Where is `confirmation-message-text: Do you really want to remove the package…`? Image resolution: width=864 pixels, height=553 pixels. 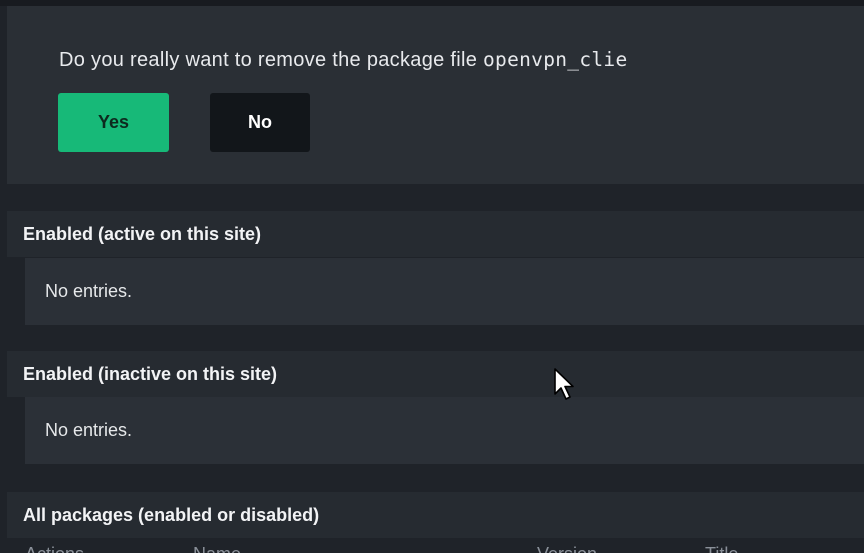 confirmation-message-text: Do you really want to remove the package… is located at coordinates (271, 60).